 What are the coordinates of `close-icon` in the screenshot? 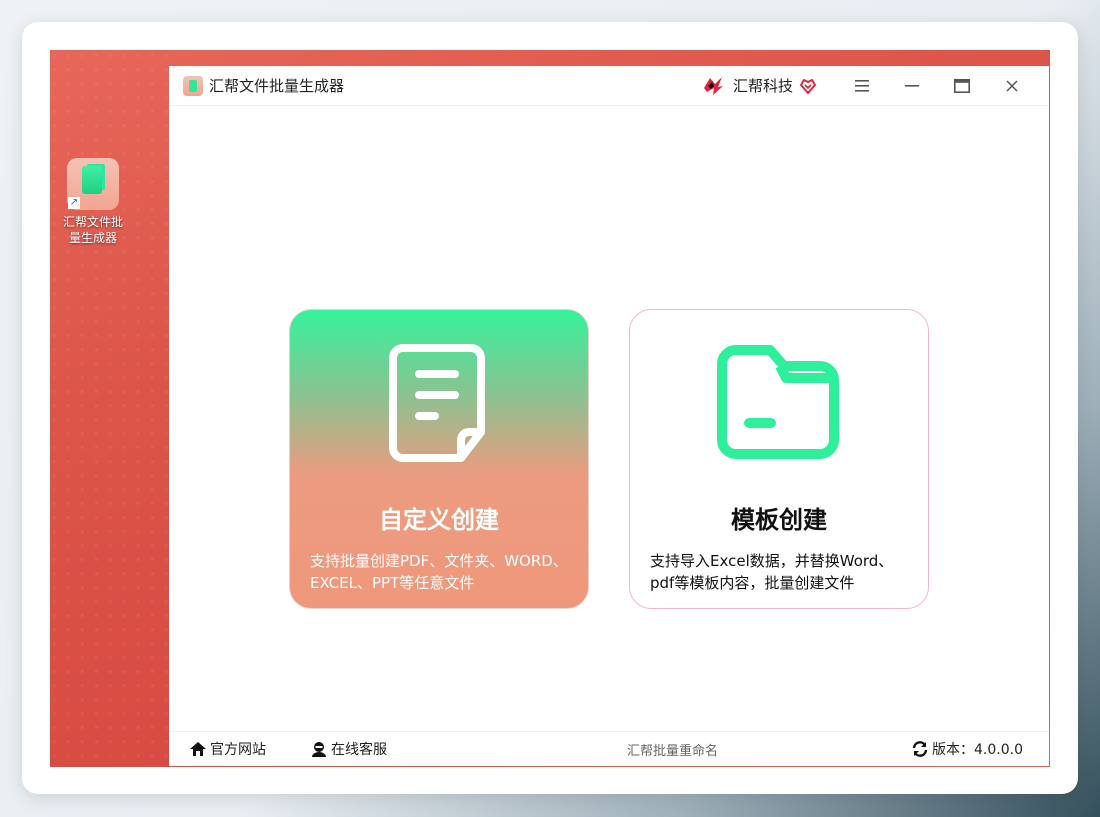 It's located at (1012, 85).